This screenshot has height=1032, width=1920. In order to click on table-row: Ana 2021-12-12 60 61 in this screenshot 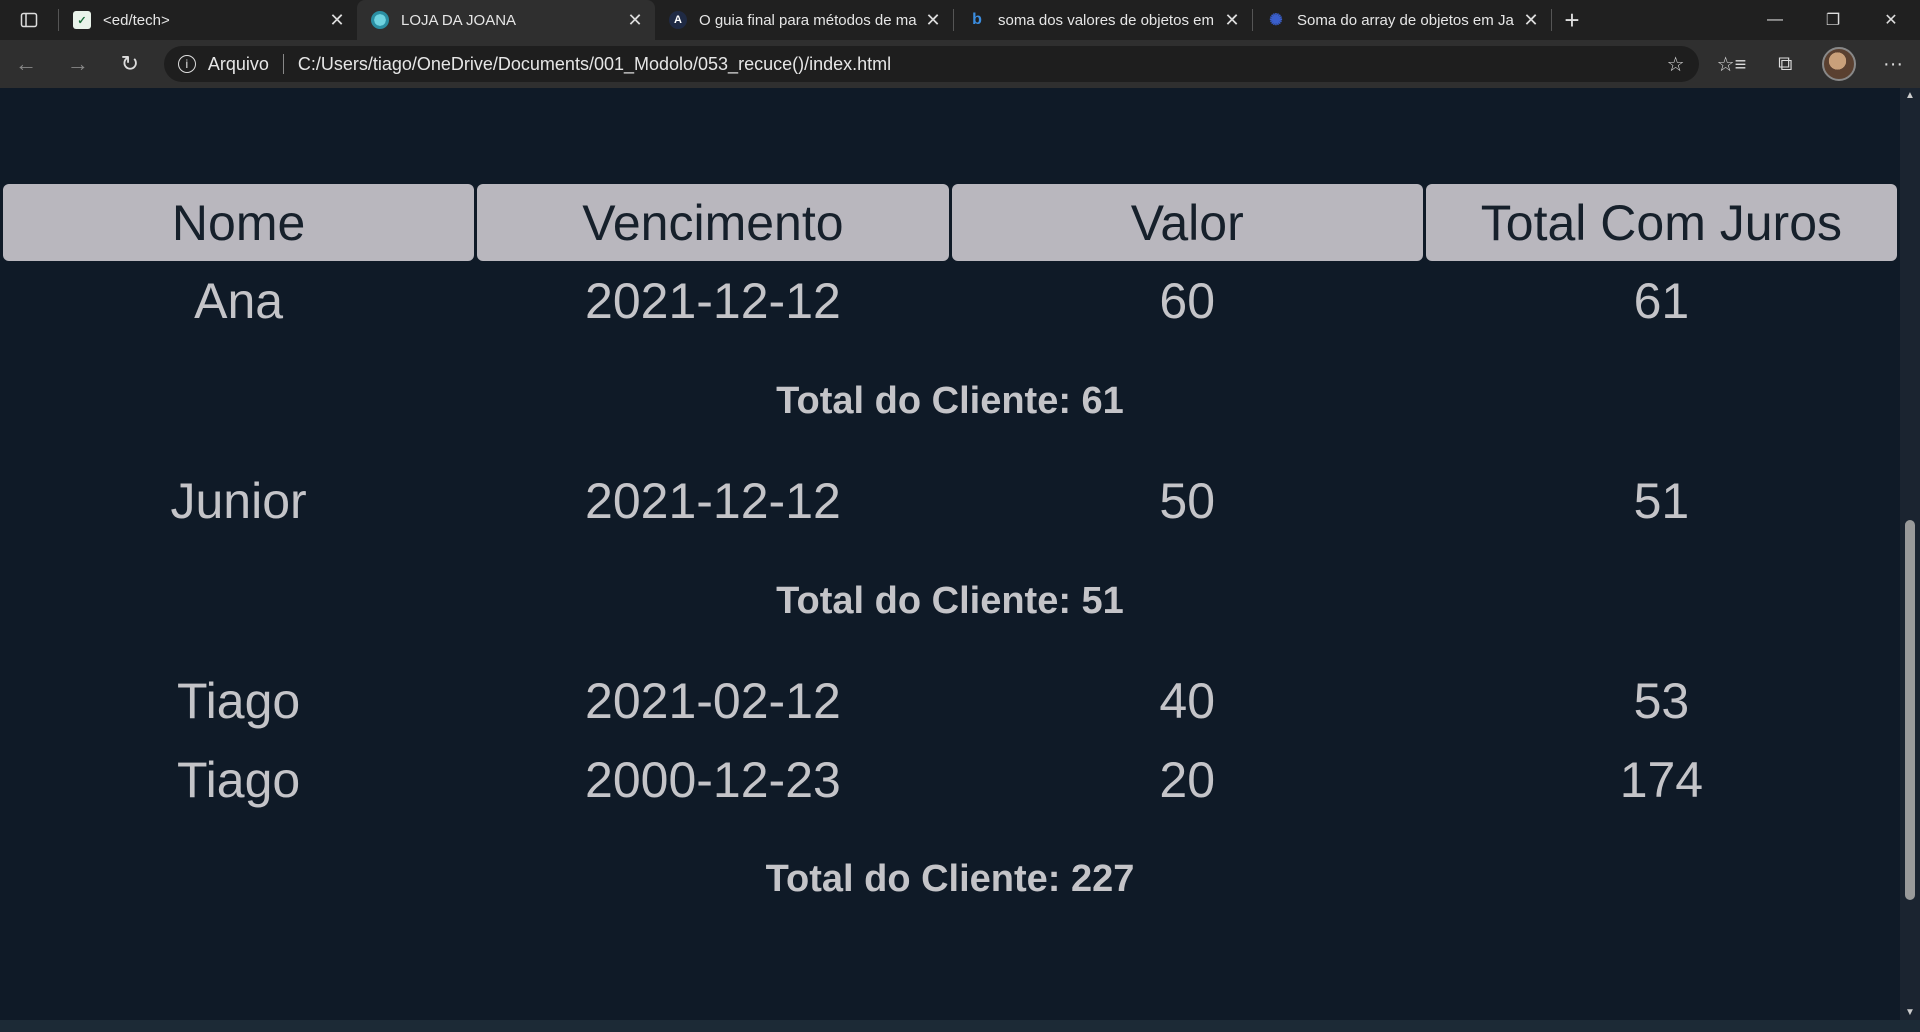, I will do `click(950, 301)`.